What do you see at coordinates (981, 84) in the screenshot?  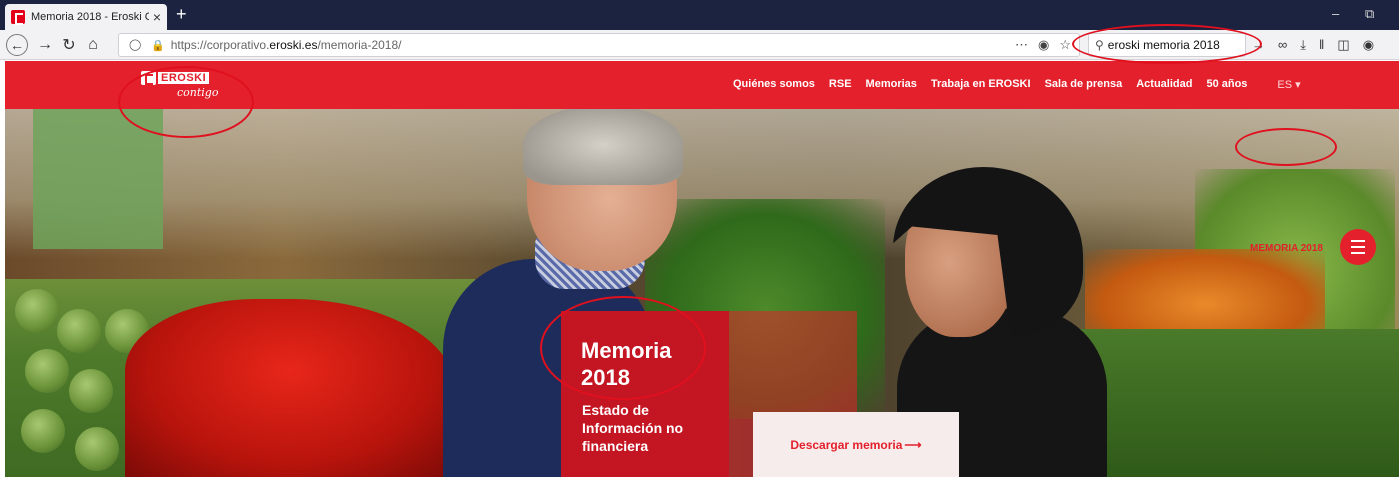 I see `menu-item-trabaja: Trabaja en EROSKI` at bounding box center [981, 84].